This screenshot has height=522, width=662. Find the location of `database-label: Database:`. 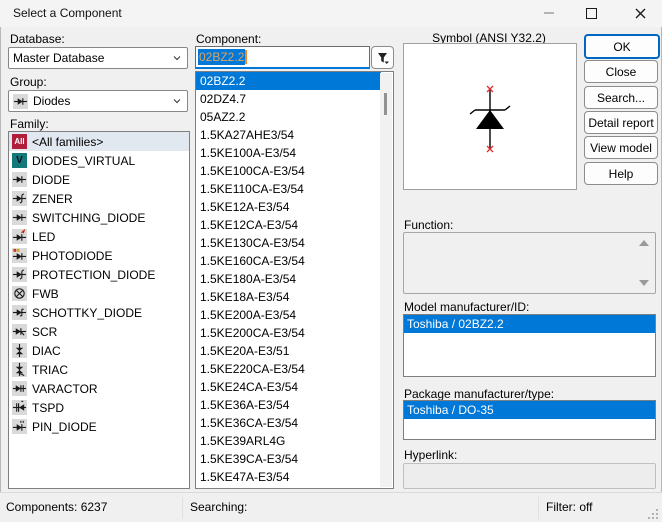

database-label: Database: is located at coordinates (37, 39).